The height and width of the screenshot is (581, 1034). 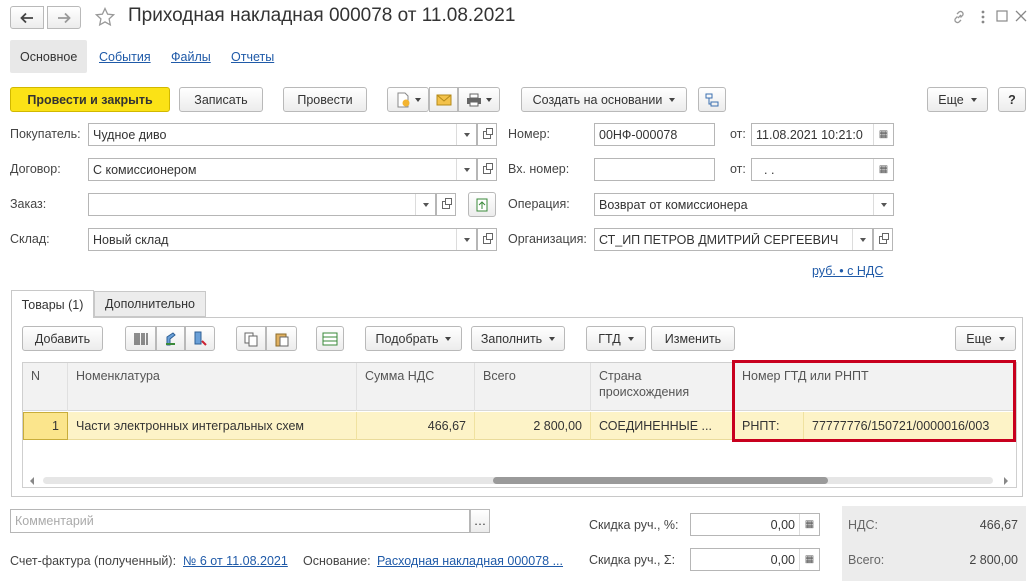 What do you see at coordinates (403, 99) in the screenshot?
I see `document-icon` at bounding box center [403, 99].